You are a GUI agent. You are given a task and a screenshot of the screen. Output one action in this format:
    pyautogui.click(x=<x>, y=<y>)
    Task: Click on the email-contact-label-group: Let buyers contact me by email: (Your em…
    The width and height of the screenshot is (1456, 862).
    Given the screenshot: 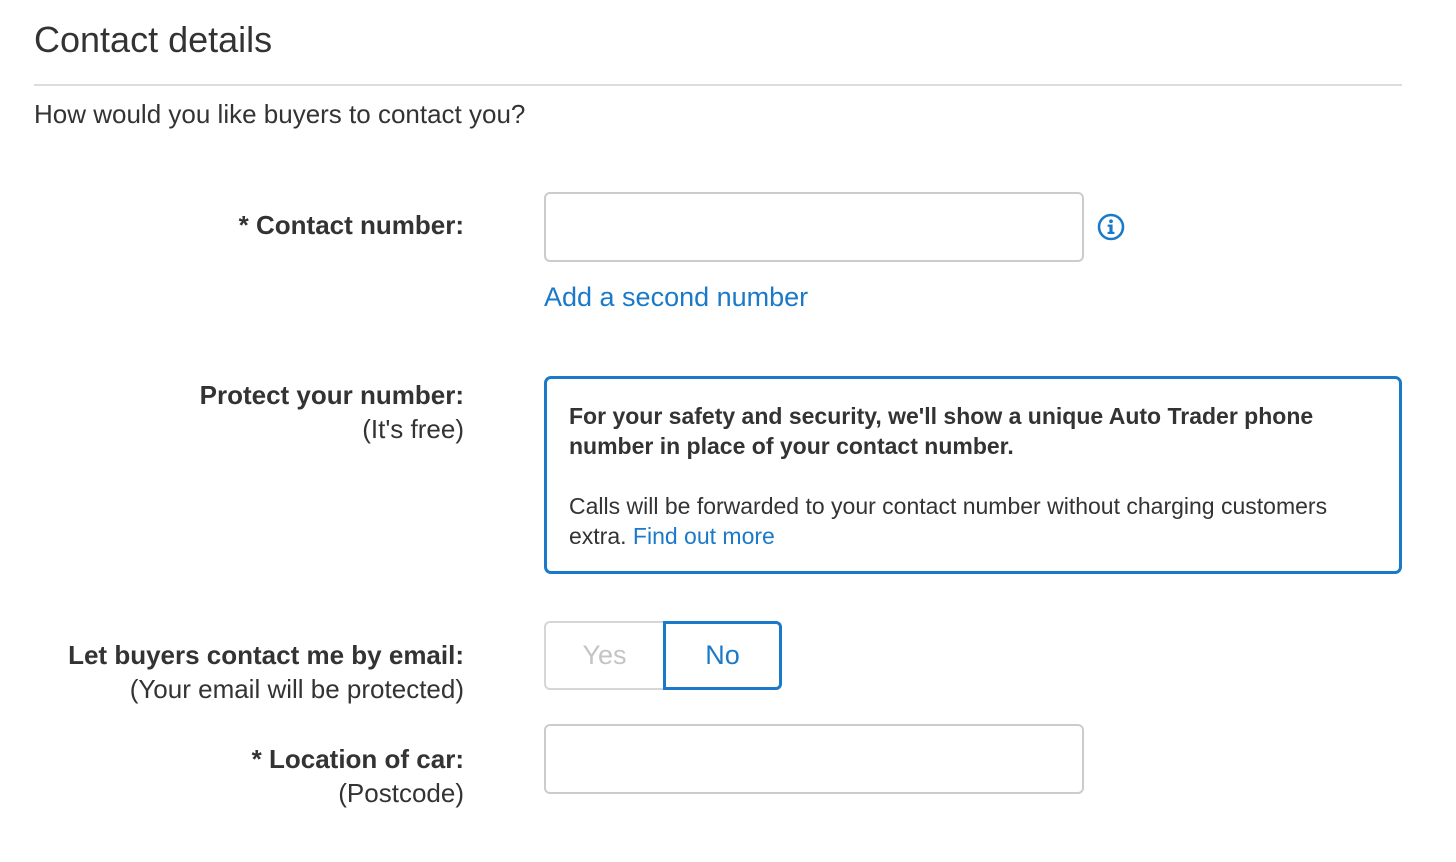 What is the action you would take?
    pyautogui.click(x=266, y=672)
    